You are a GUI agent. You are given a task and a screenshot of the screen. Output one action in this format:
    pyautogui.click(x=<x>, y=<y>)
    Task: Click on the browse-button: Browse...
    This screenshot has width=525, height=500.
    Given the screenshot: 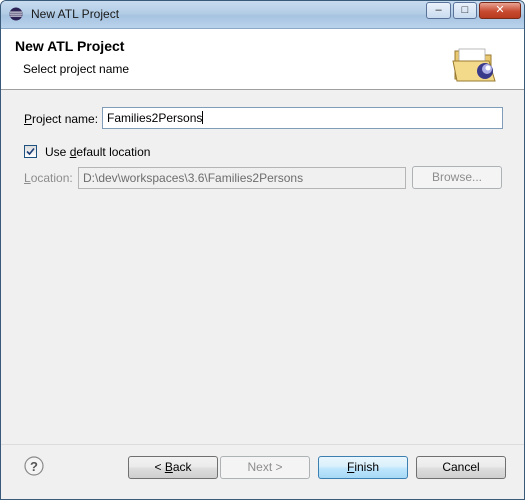 What is the action you would take?
    pyautogui.click(x=457, y=177)
    